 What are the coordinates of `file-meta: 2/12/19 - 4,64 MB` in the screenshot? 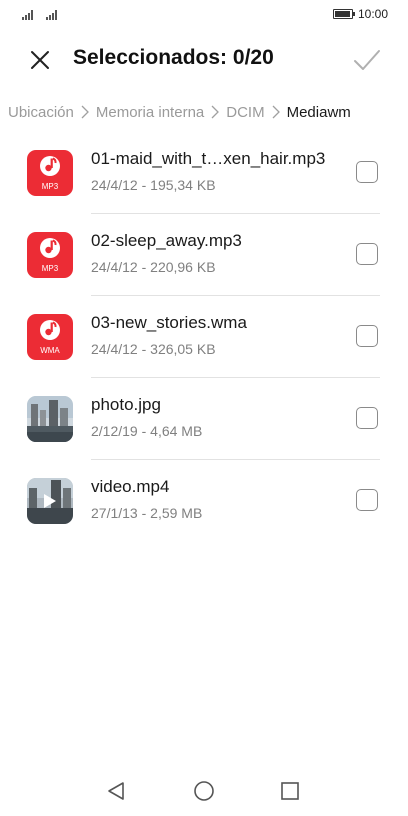 It's located at (147, 431).